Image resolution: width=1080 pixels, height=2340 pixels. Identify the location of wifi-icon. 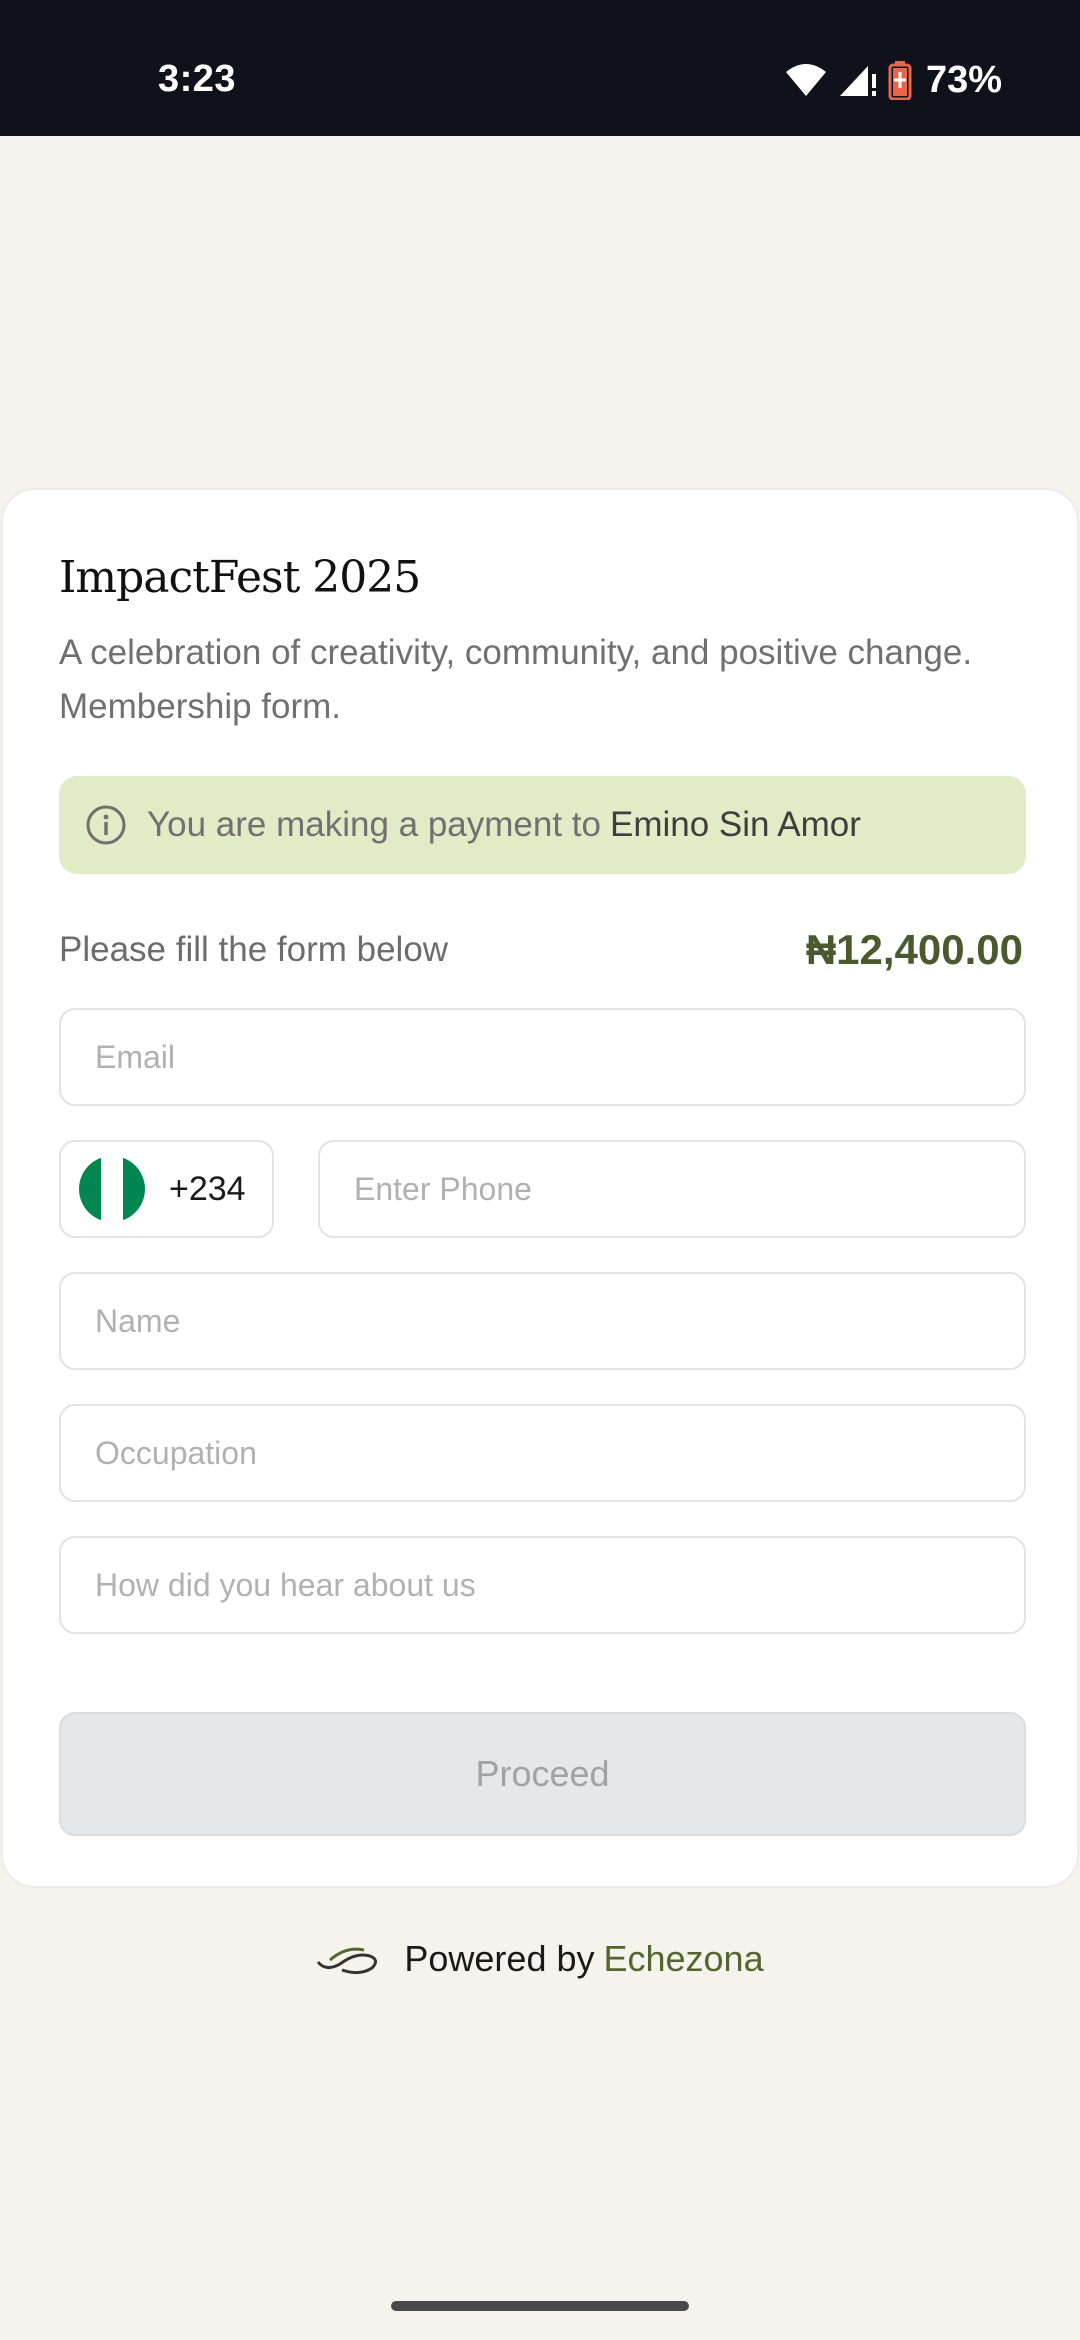
(806, 80).